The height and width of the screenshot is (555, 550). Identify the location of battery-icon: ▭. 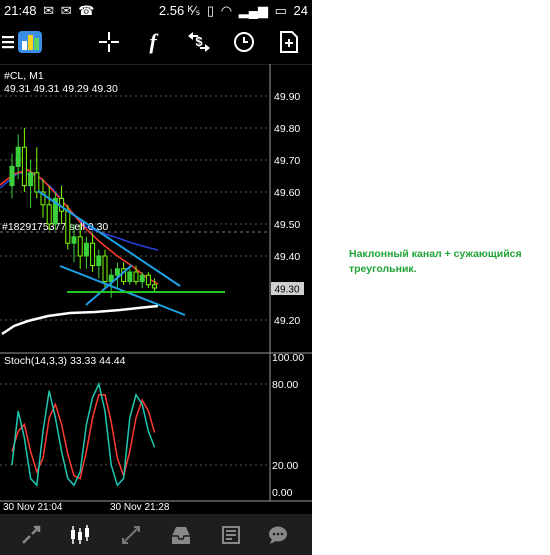
(280, 10).